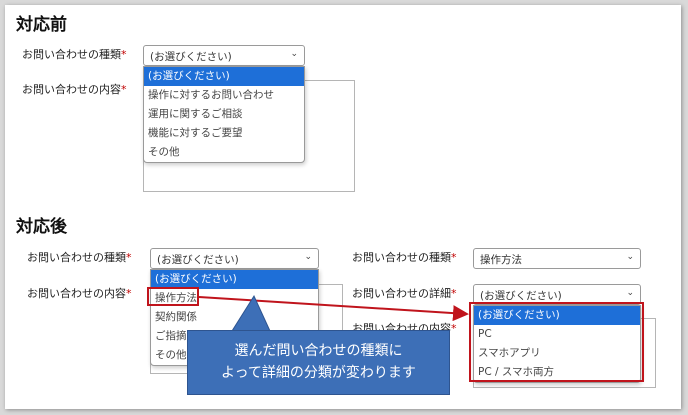 The width and height of the screenshot is (688, 415). I want to click on arrow-line, so click(333, 309).